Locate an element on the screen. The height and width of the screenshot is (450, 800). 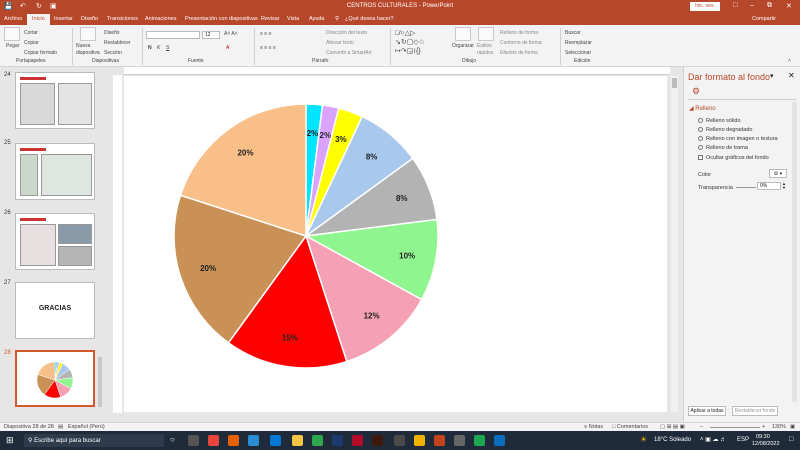
edge-icon is located at coordinates (253, 440).